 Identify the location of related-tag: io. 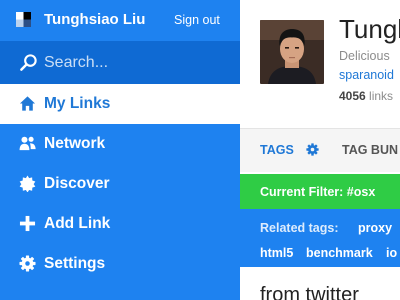
(391, 253).